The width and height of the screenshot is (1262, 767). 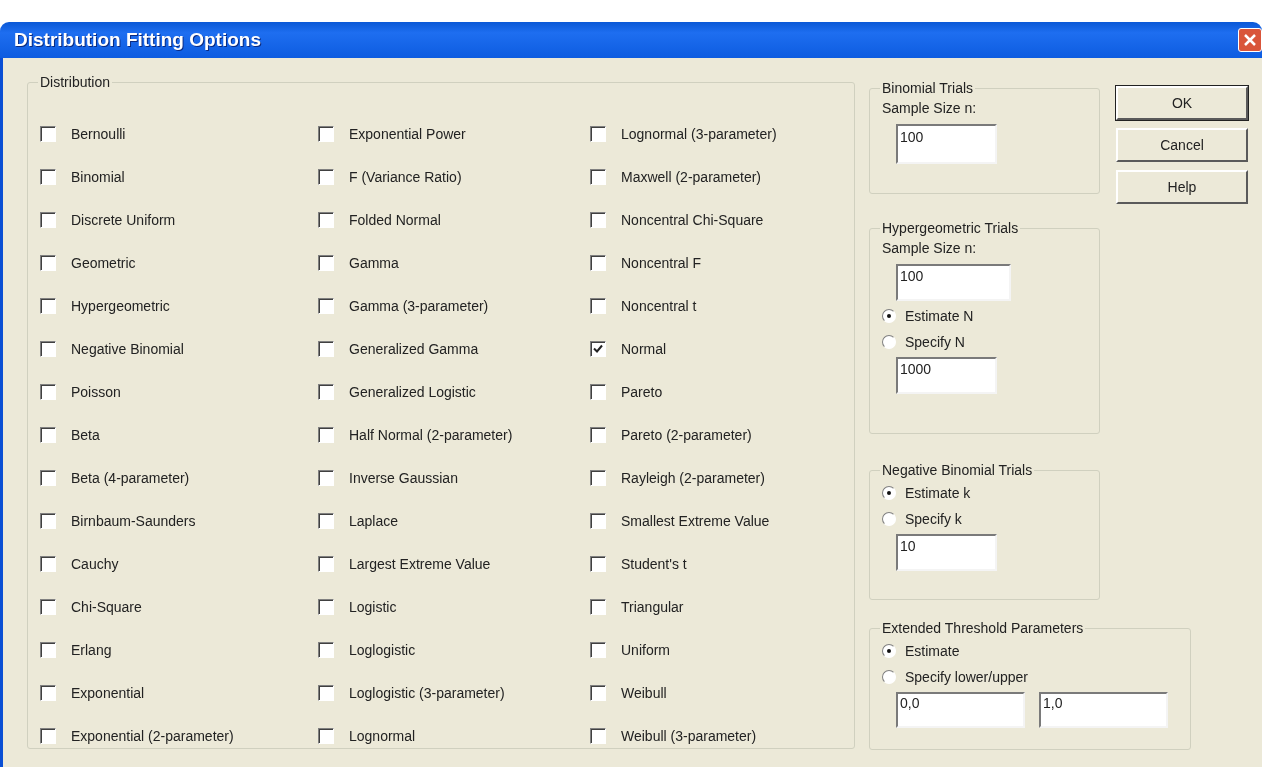 What do you see at coordinates (106, 606) in the screenshot?
I see `checkbox-label: Chi-Square` at bounding box center [106, 606].